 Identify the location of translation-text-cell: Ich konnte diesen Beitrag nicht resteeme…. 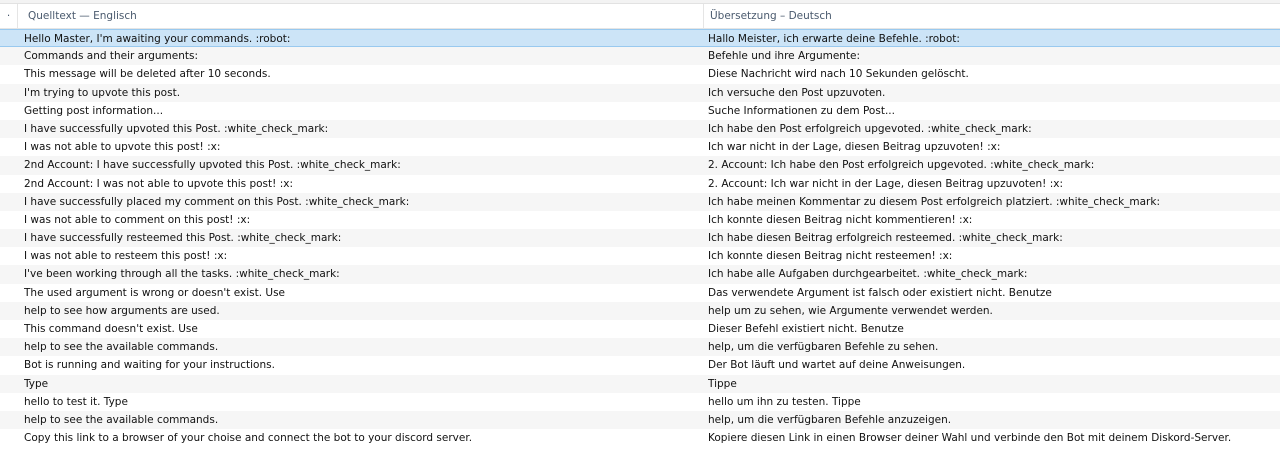
(991, 256).